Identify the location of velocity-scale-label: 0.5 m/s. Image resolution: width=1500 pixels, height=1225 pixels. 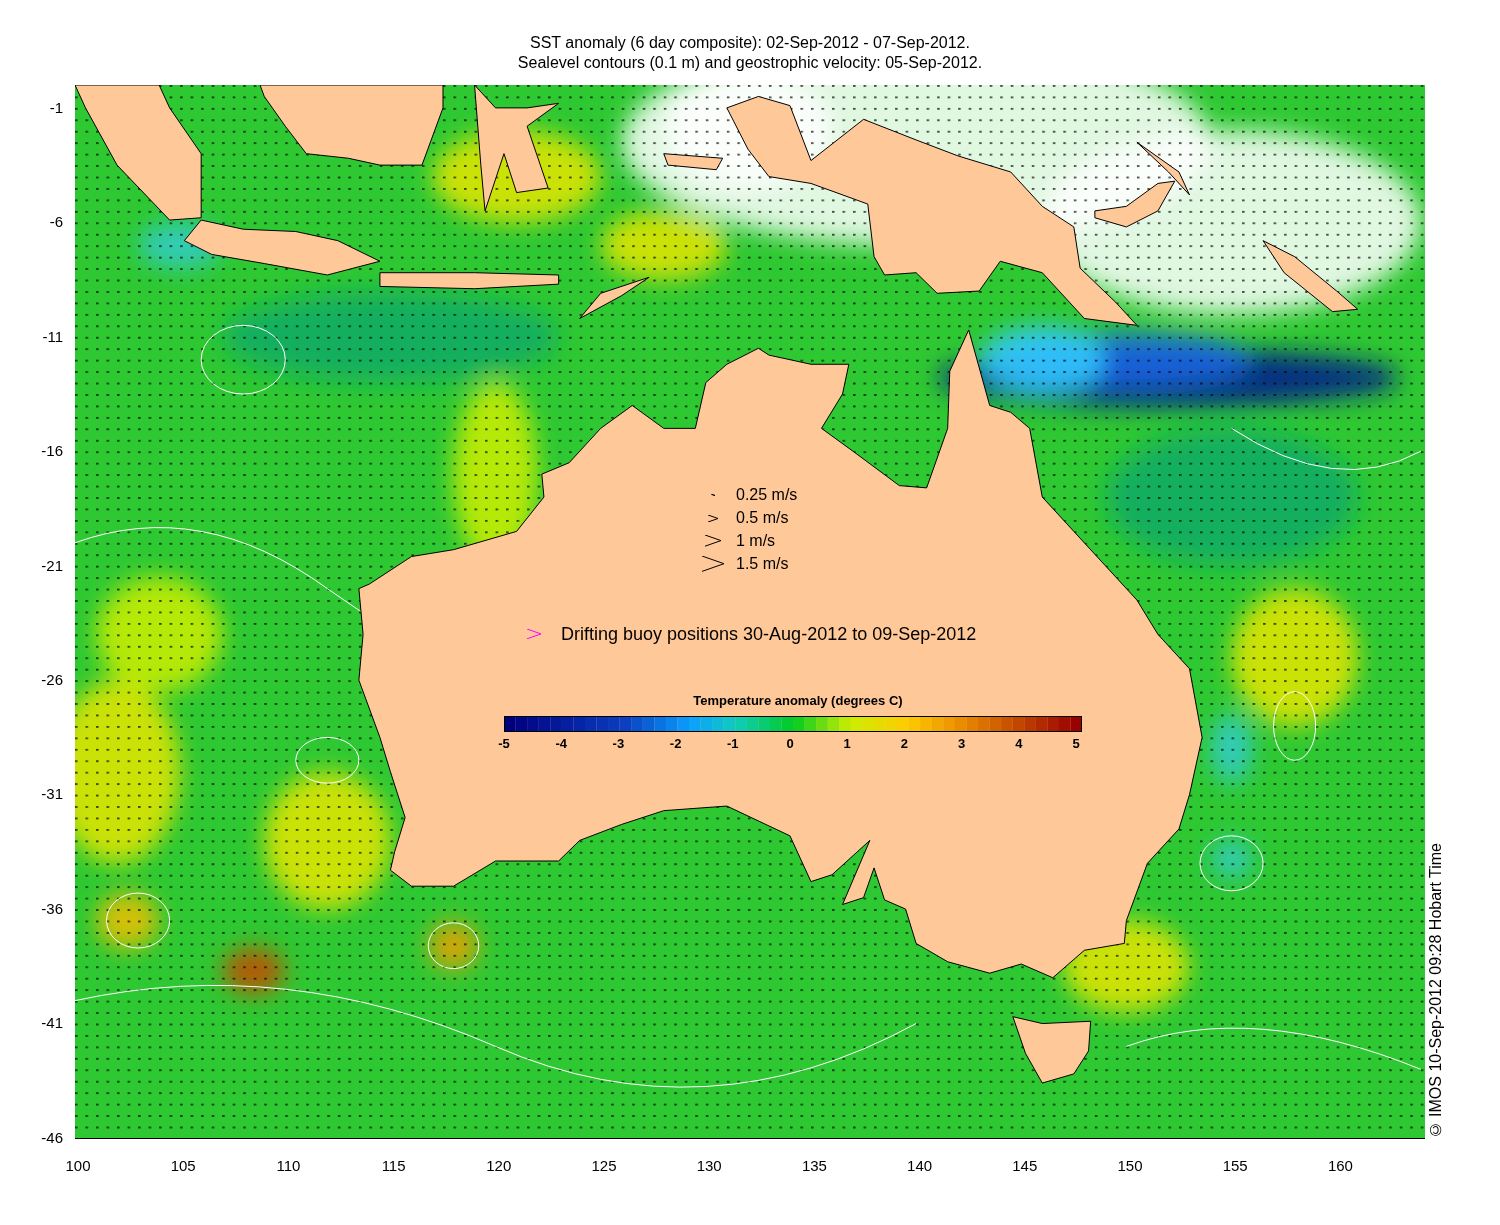
(762, 518).